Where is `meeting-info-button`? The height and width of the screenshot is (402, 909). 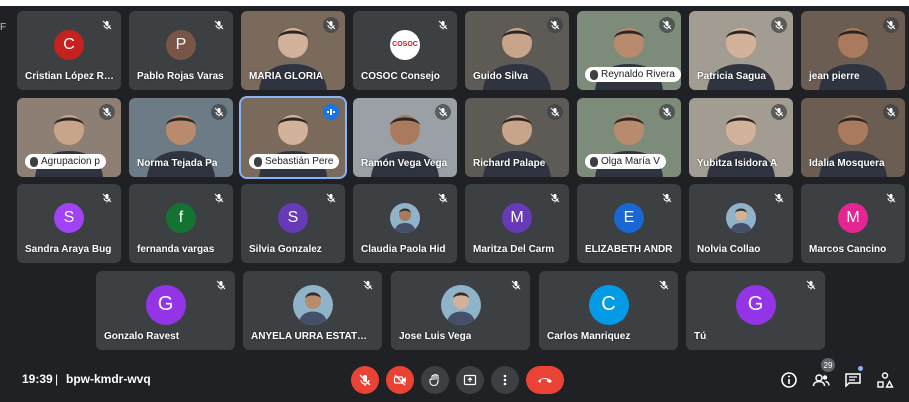
meeting-info-button is located at coordinates (789, 380).